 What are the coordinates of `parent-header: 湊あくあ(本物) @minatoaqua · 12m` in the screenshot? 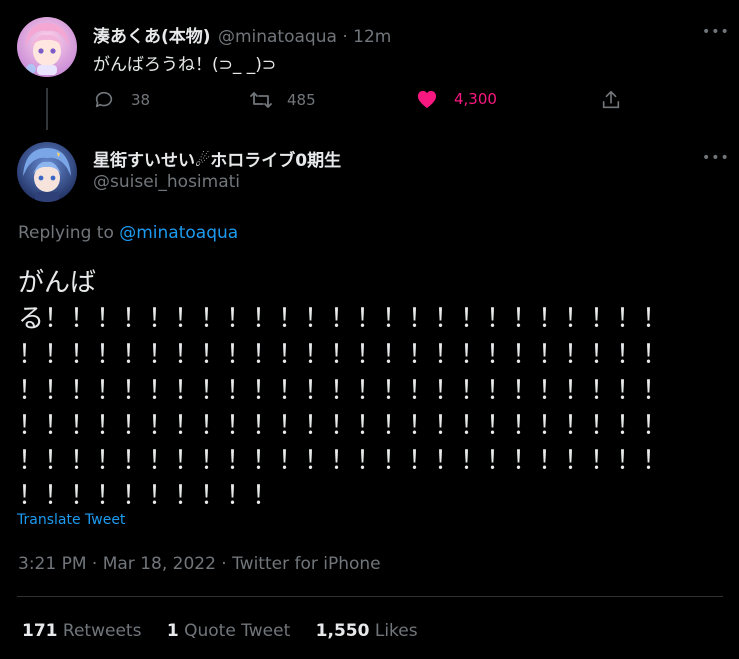 It's located at (242, 34).